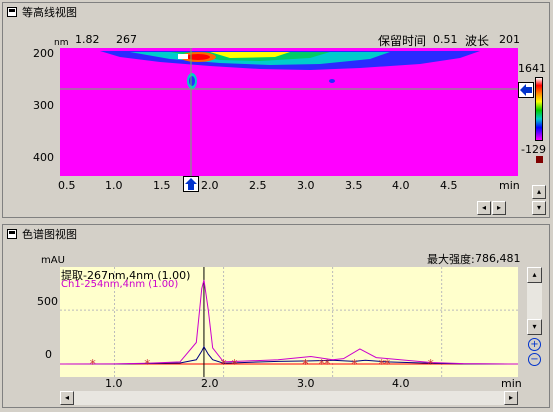  What do you see at coordinates (192, 81) in the screenshot?
I see `contour-spot-core` at bounding box center [192, 81].